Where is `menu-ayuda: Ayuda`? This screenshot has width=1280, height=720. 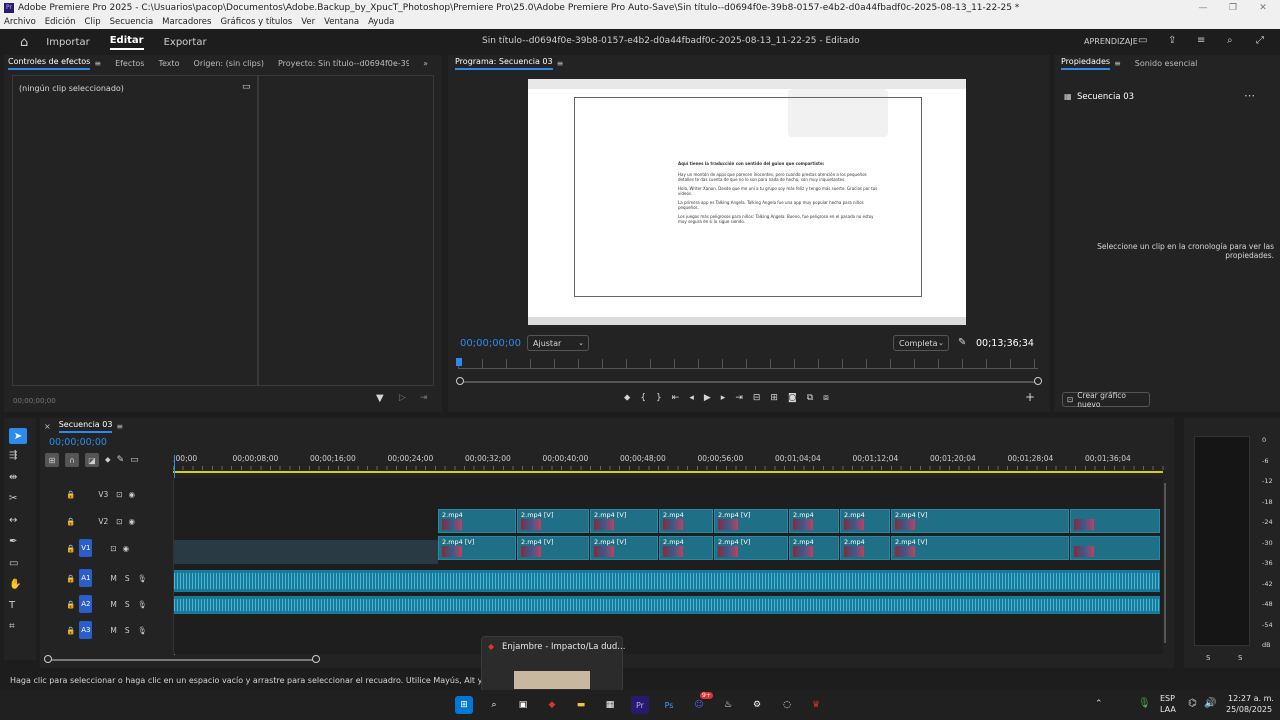 menu-ayuda: Ayuda is located at coordinates (381, 22).